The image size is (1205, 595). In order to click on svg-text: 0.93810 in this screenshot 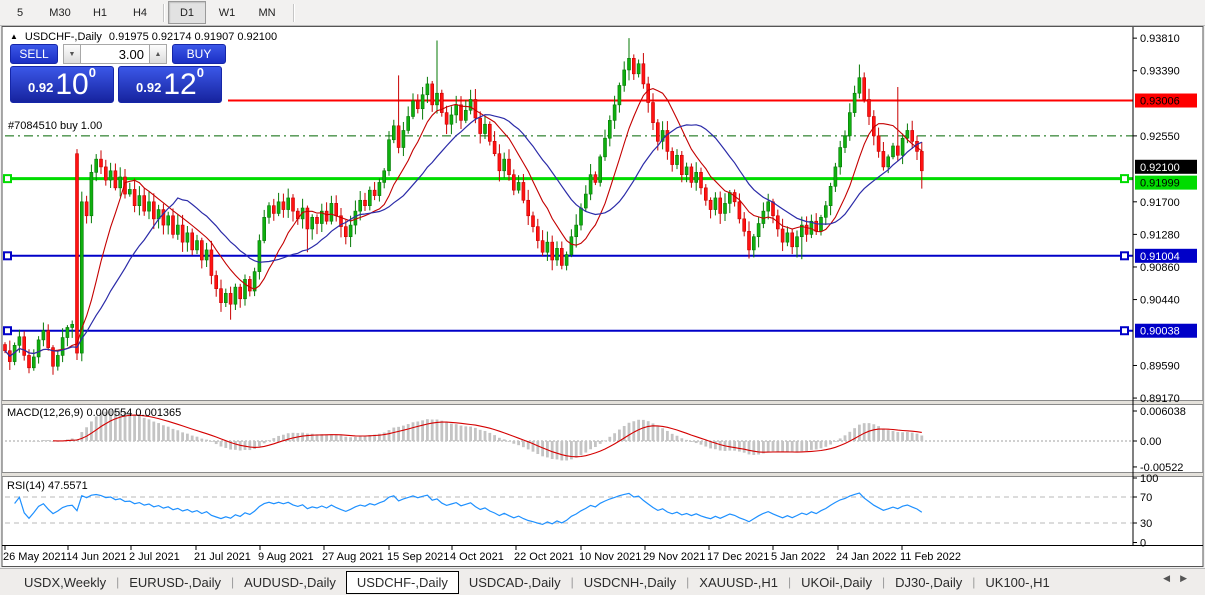, I will do `click(1160, 39)`.